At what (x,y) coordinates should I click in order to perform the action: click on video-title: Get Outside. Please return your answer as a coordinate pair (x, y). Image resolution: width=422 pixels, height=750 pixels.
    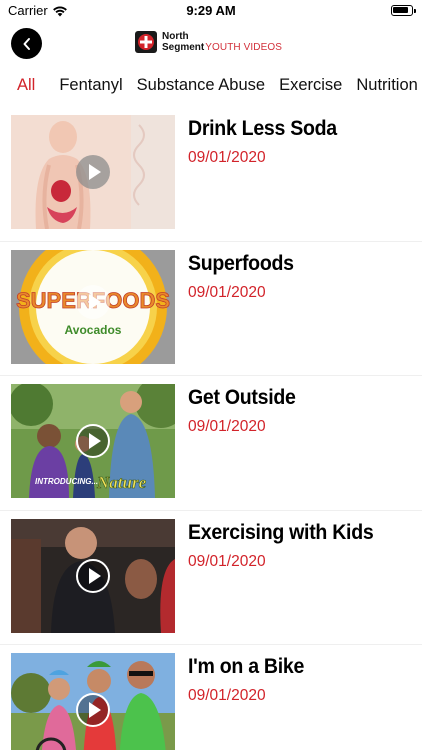
    Looking at the image, I should click on (242, 397).